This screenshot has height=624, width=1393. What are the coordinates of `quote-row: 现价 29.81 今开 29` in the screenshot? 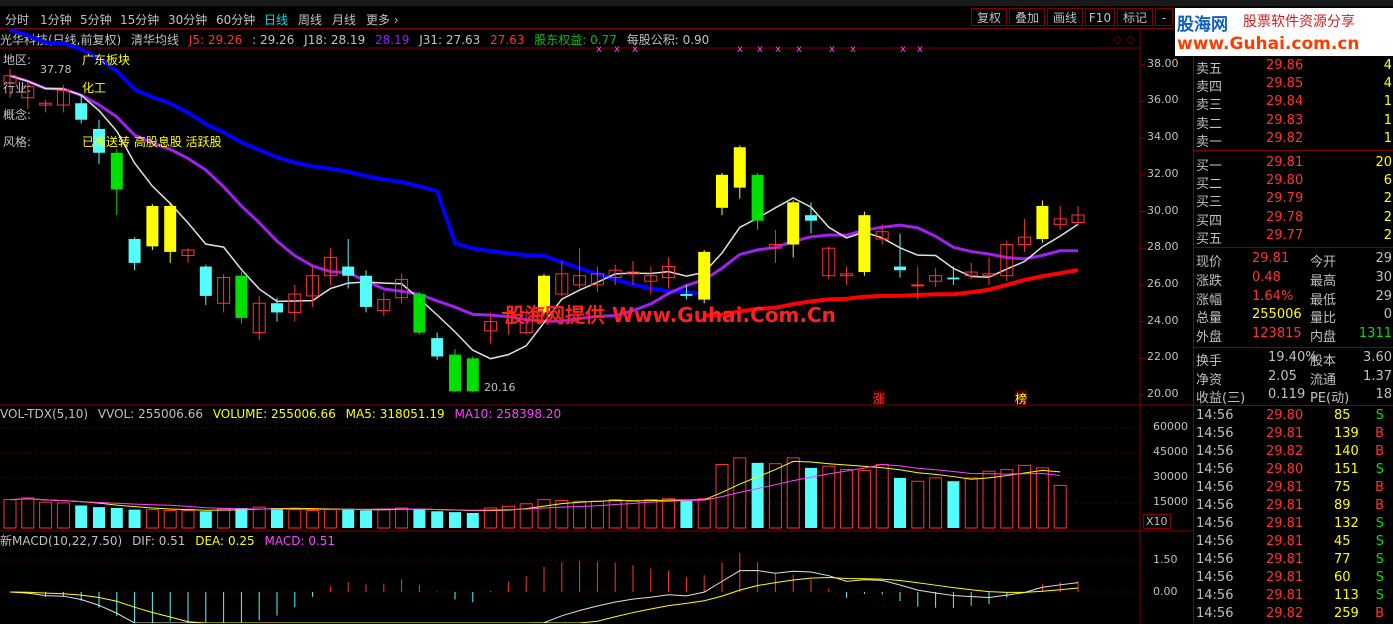 It's located at (1293, 260).